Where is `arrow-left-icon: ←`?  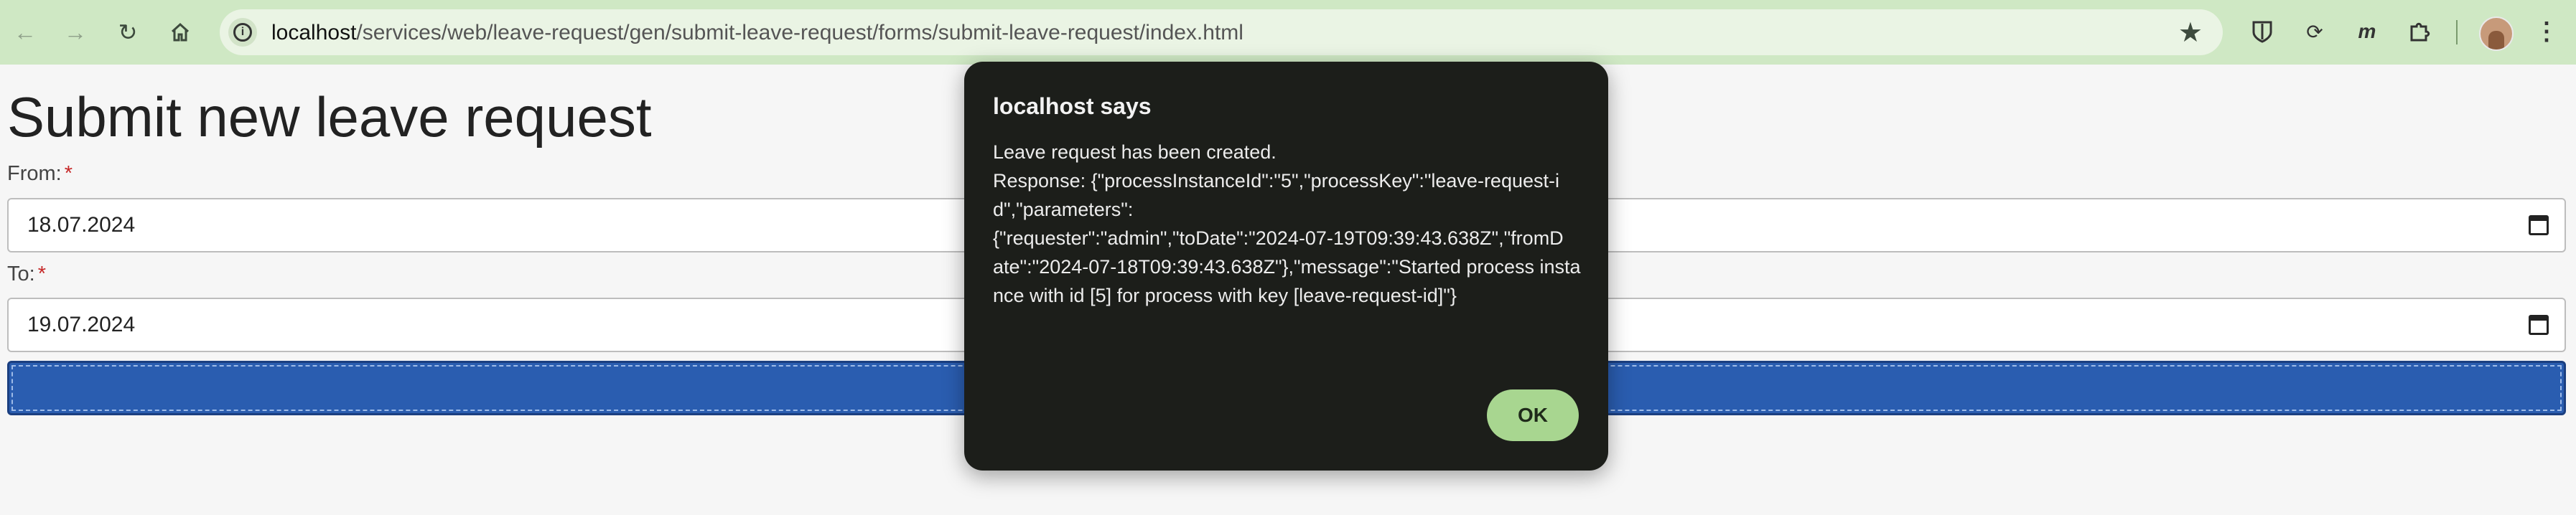
arrow-left-icon: ← is located at coordinates (25, 32).